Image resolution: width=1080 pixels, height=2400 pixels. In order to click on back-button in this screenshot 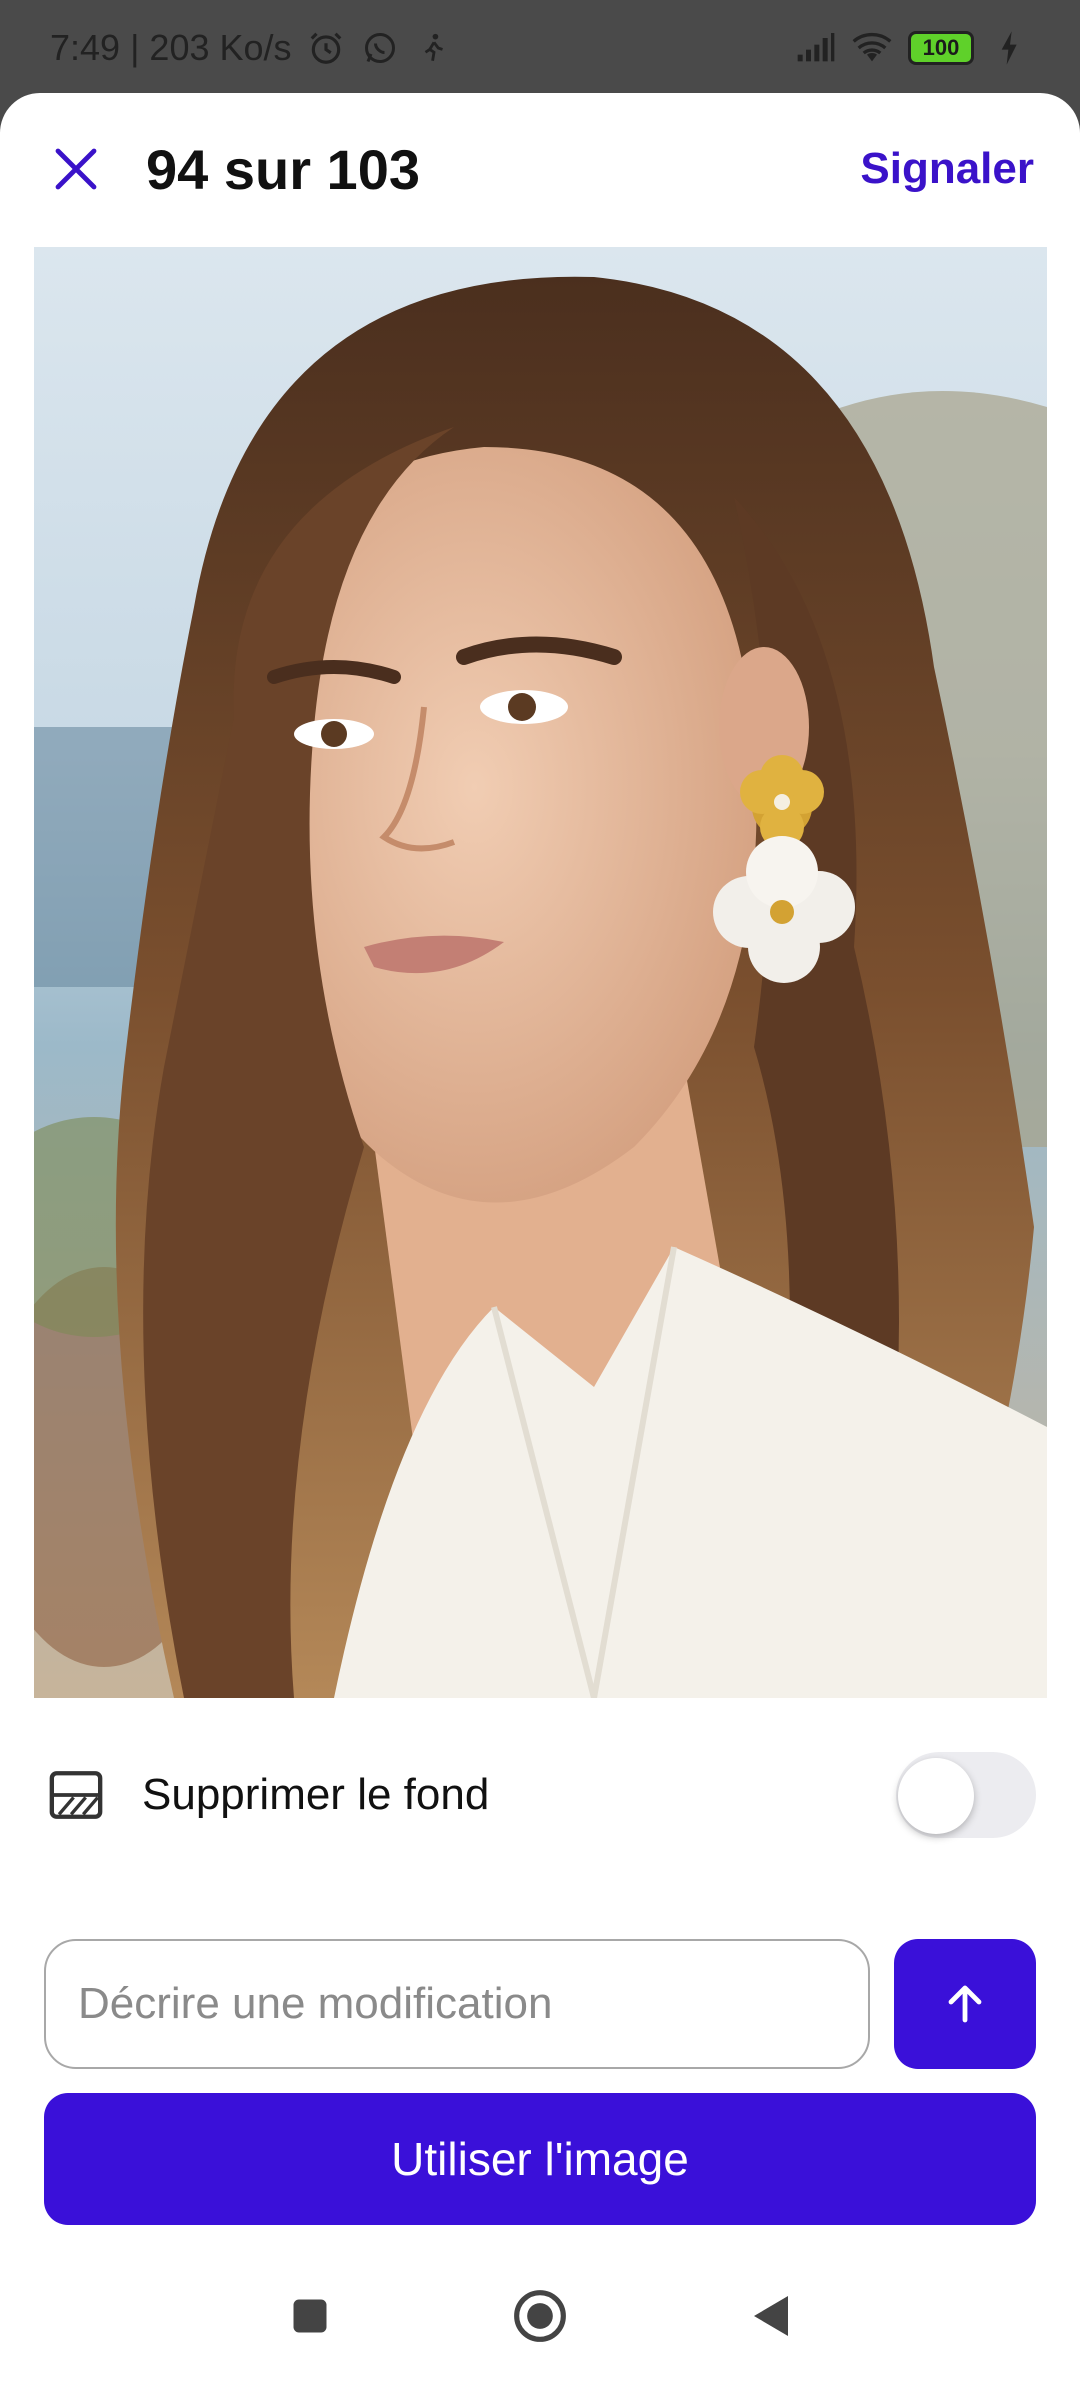, I will do `click(770, 2316)`.